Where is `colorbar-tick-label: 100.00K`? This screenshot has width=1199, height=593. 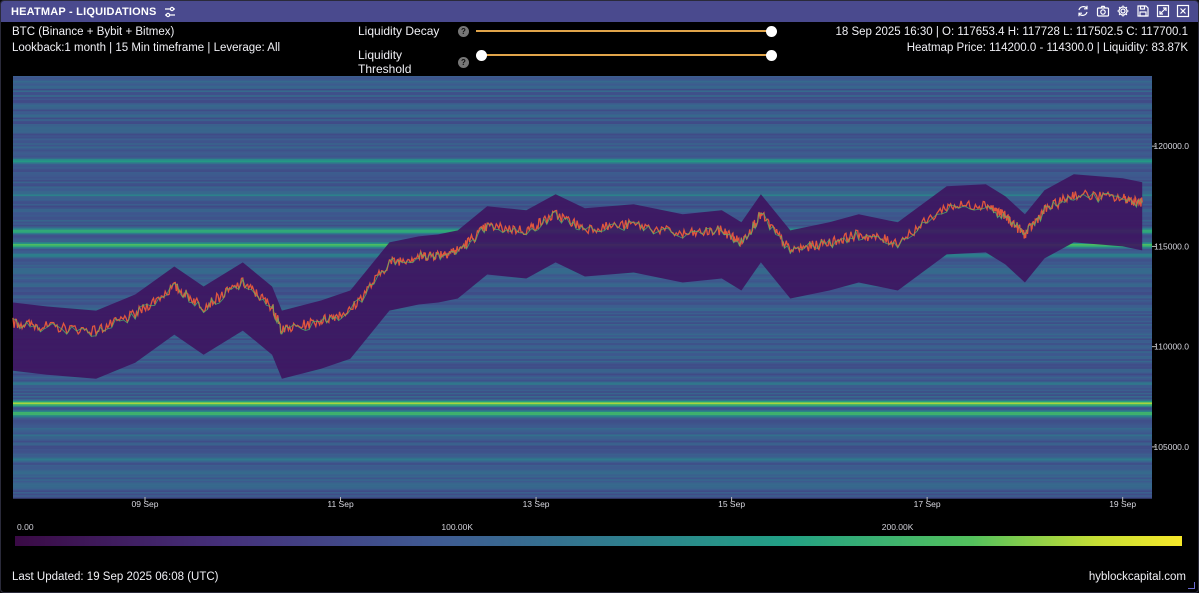
colorbar-tick-label: 100.00K is located at coordinates (457, 527).